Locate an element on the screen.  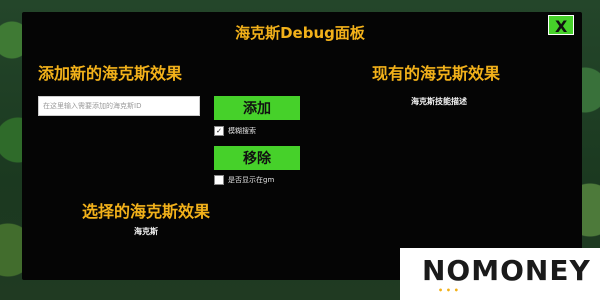
fuzzy-search-row: ✓ 模糊搜索 is located at coordinates (235, 131).